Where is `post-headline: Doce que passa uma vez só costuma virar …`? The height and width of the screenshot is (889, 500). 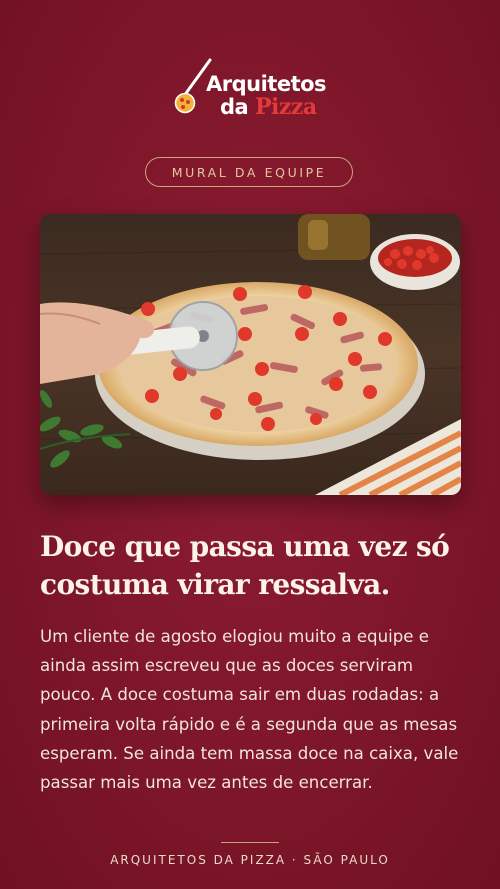 post-headline: Doce que passa uma vez só costuma virar … is located at coordinates (245, 565).